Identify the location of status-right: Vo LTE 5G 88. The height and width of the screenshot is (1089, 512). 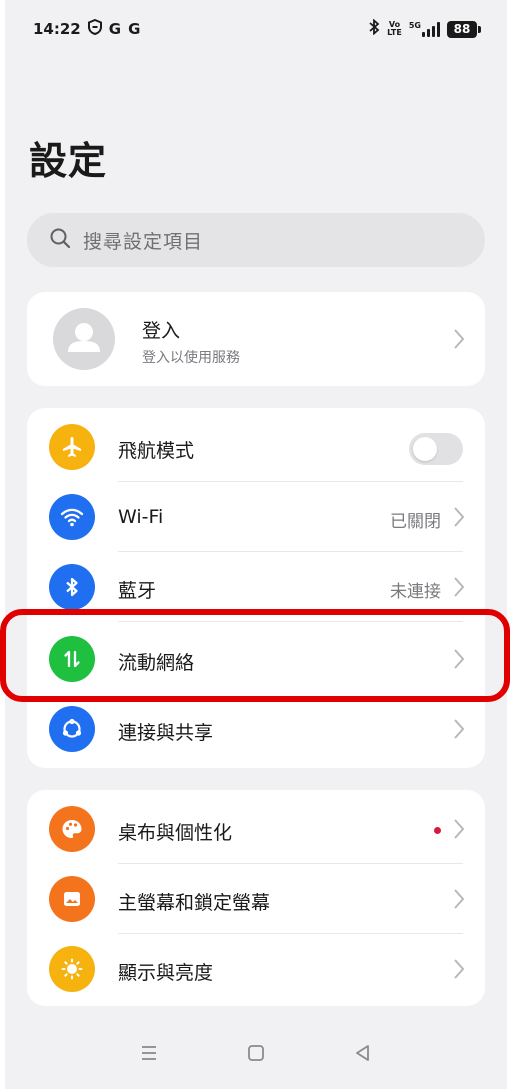
(424, 28).